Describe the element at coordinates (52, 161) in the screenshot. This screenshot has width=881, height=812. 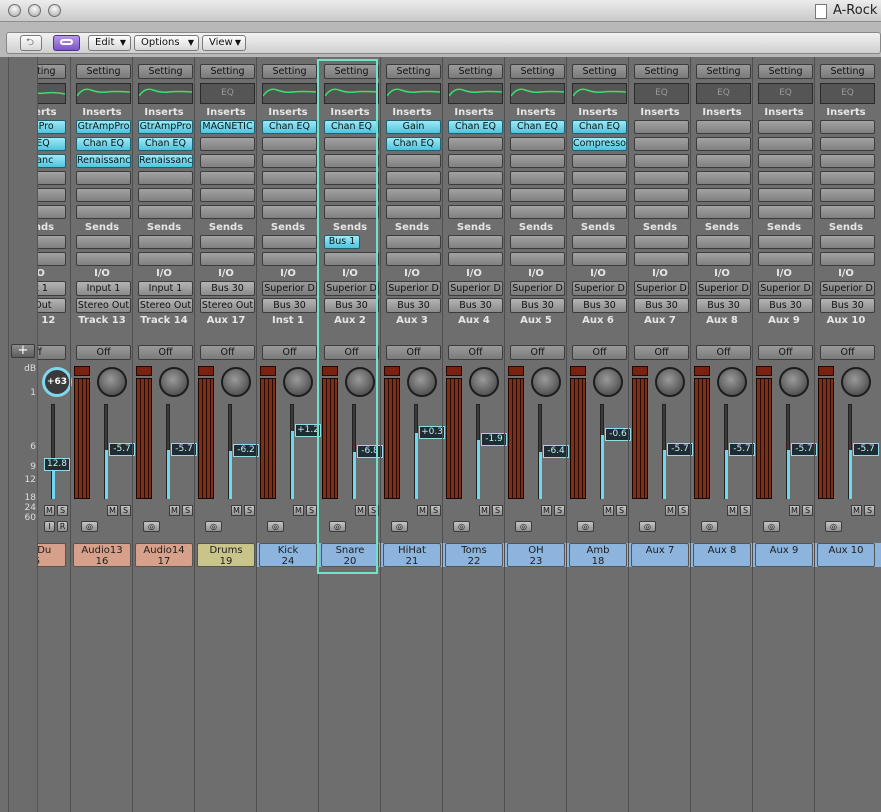
I see `insert-slot: issanc` at that location.